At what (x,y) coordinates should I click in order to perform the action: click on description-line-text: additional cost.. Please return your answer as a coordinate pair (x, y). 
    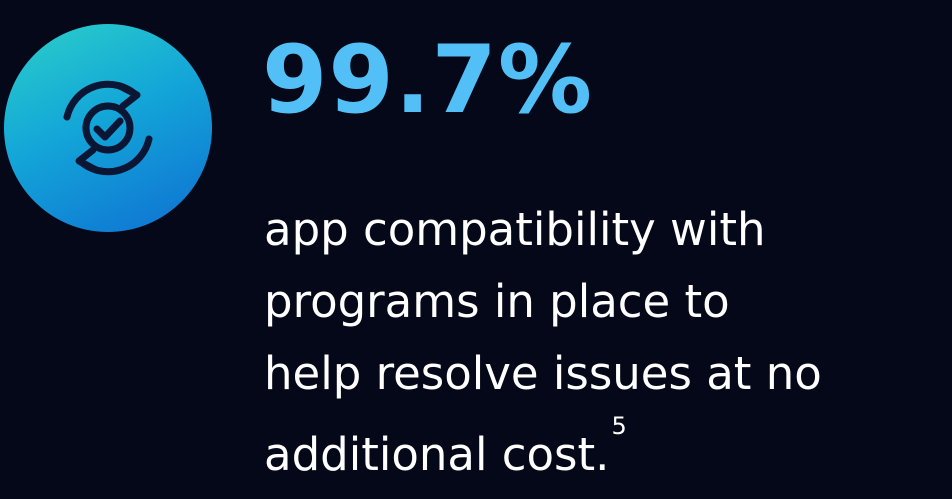
    Looking at the image, I should click on (437, 454).